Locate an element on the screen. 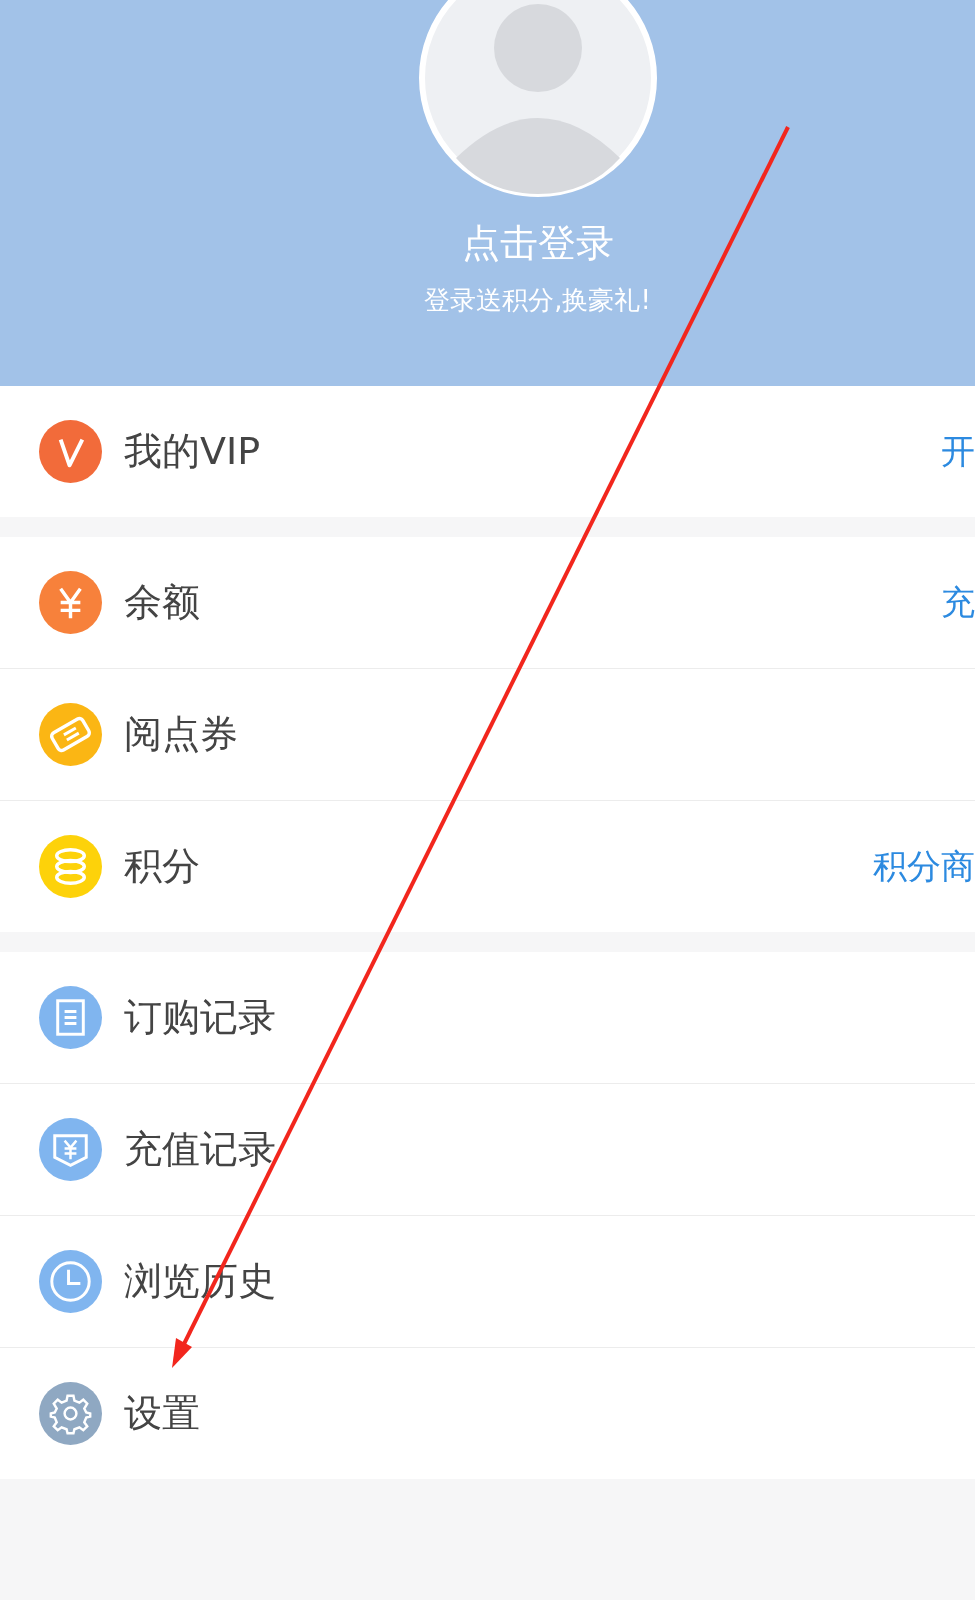 This screenshot has height=1600, width=975. yuan-shield-icon is located at coordinates (70, 1149).